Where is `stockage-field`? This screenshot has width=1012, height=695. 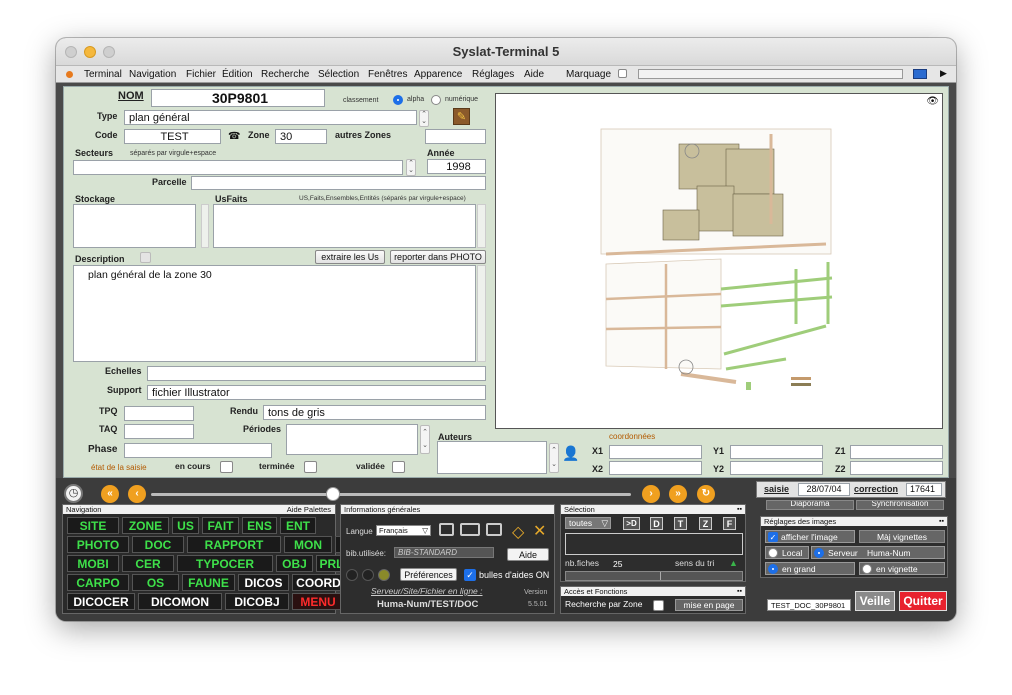
stockage-field is located at coordinates (134, 226).